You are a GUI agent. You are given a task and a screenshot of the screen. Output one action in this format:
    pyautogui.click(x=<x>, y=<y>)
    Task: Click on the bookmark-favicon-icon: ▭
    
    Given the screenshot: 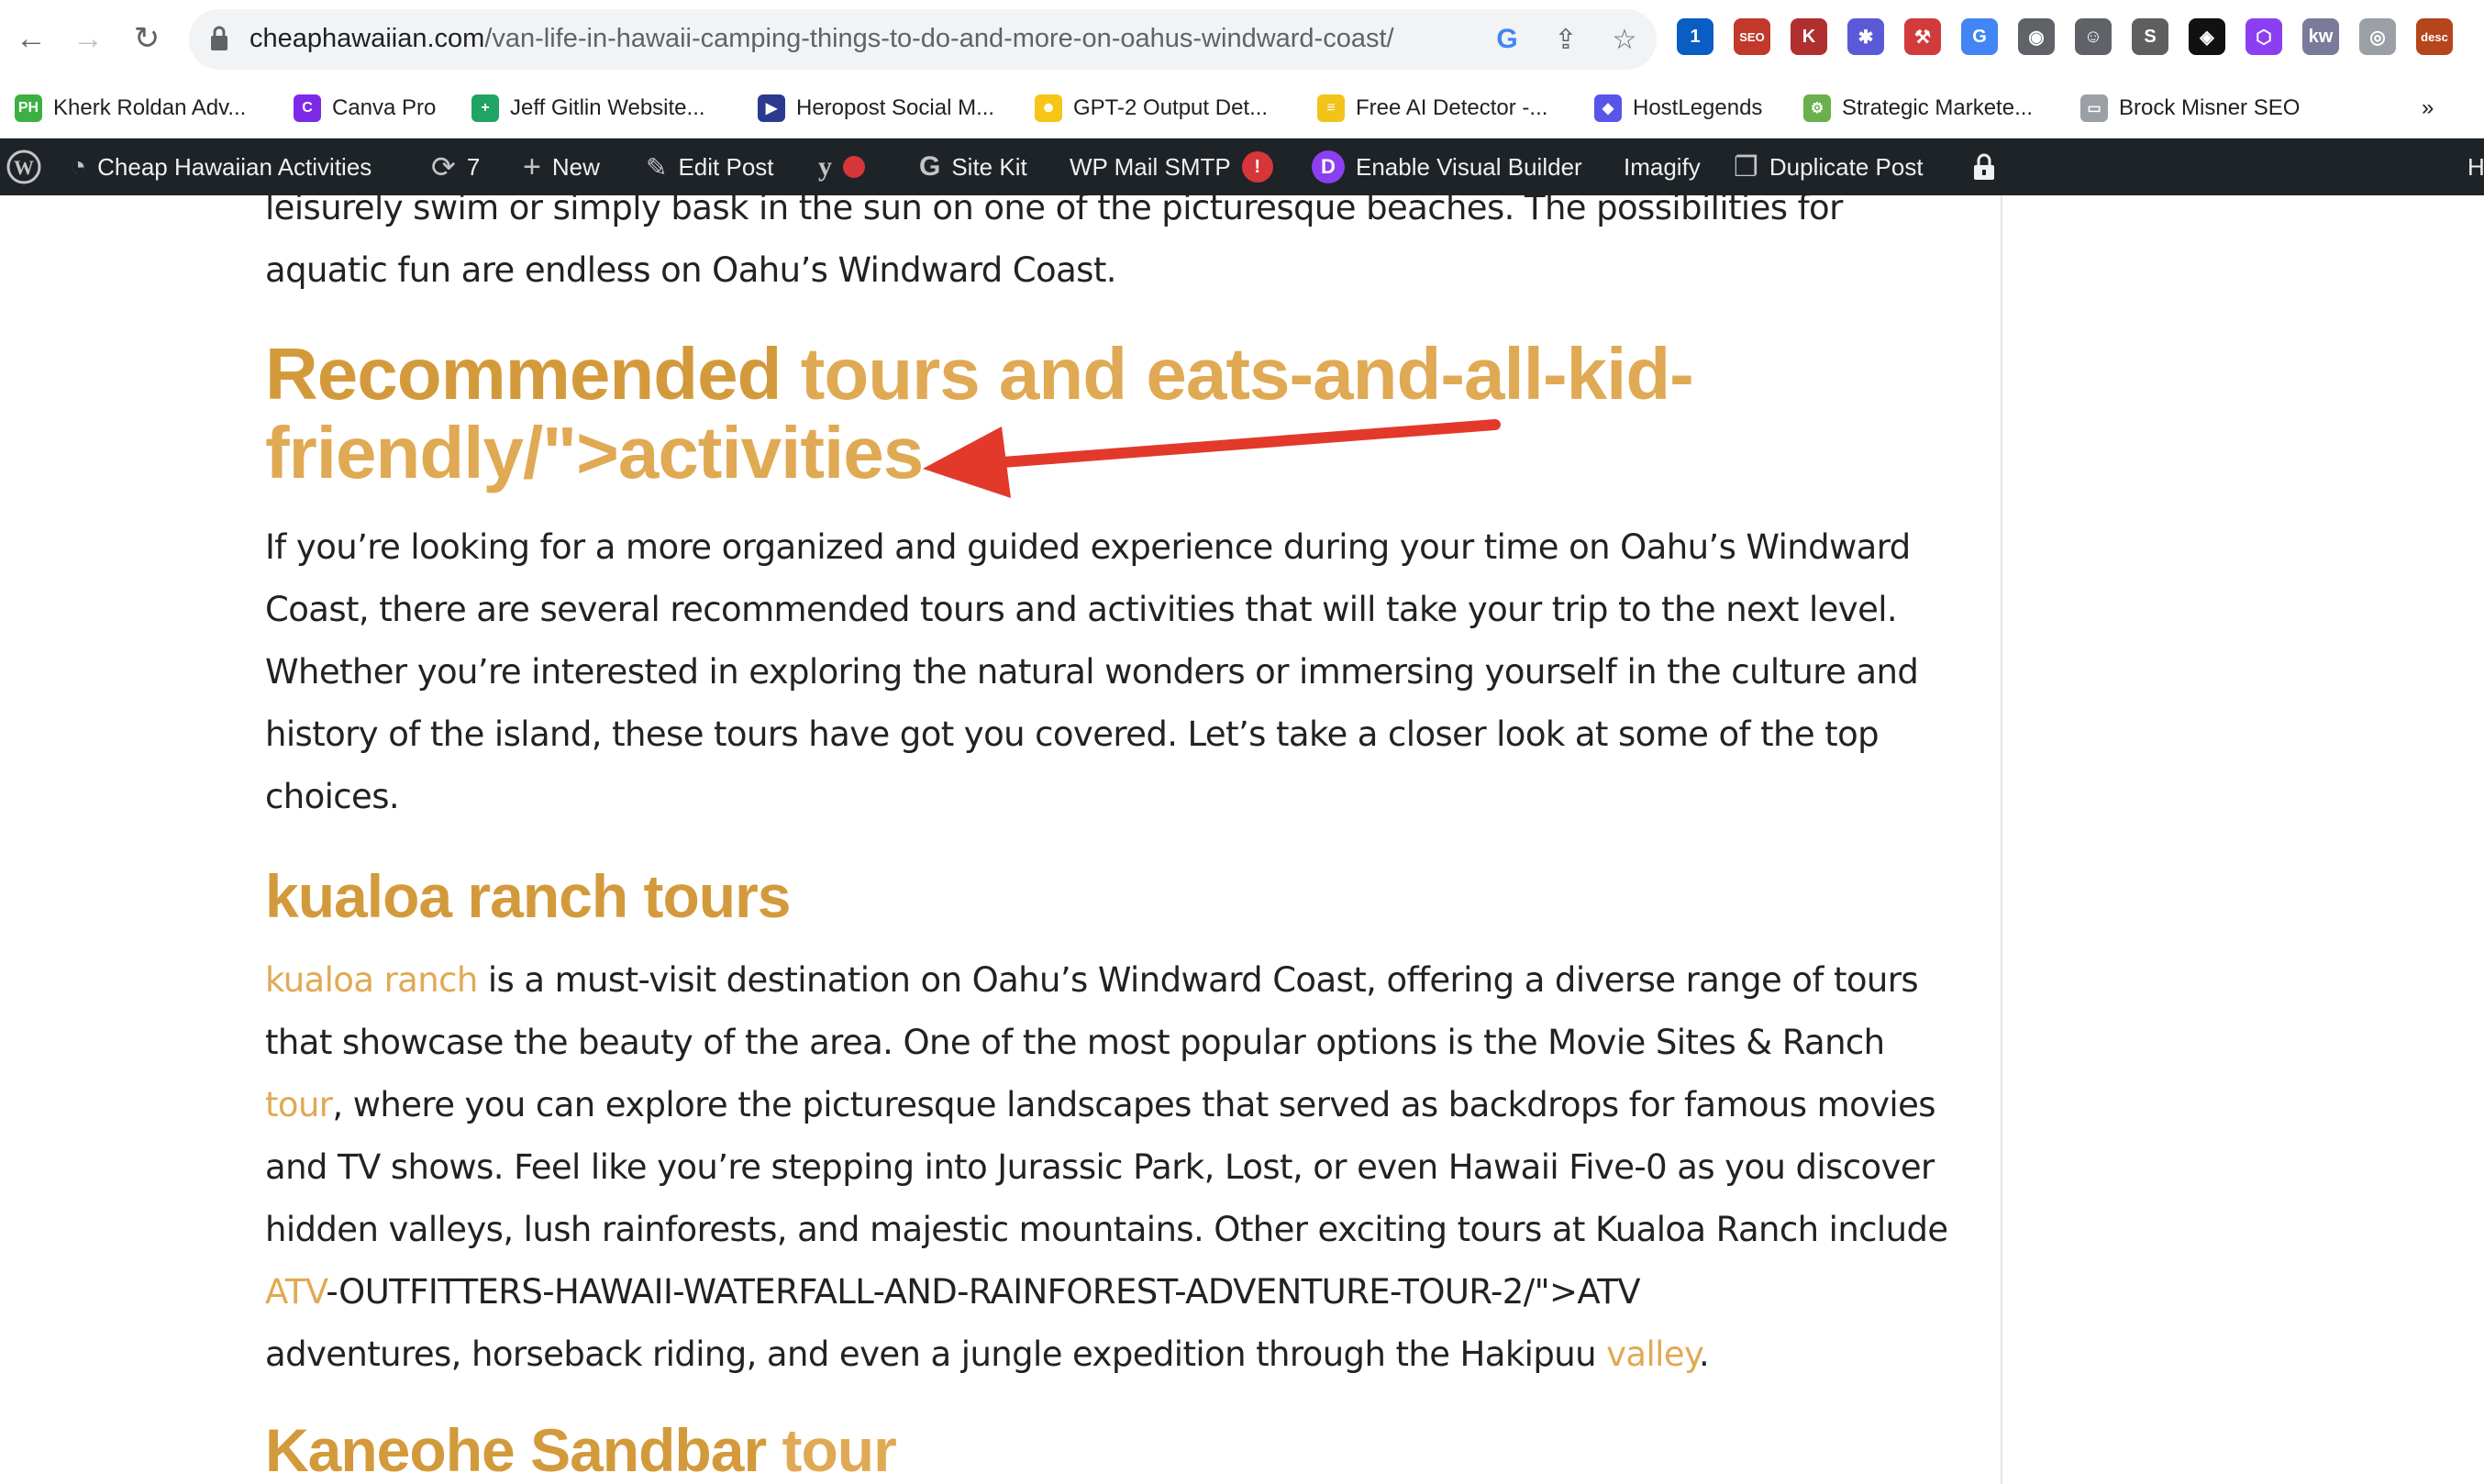 What is the action you would take?
    pyautogui.click(x=2094, y=108)
    